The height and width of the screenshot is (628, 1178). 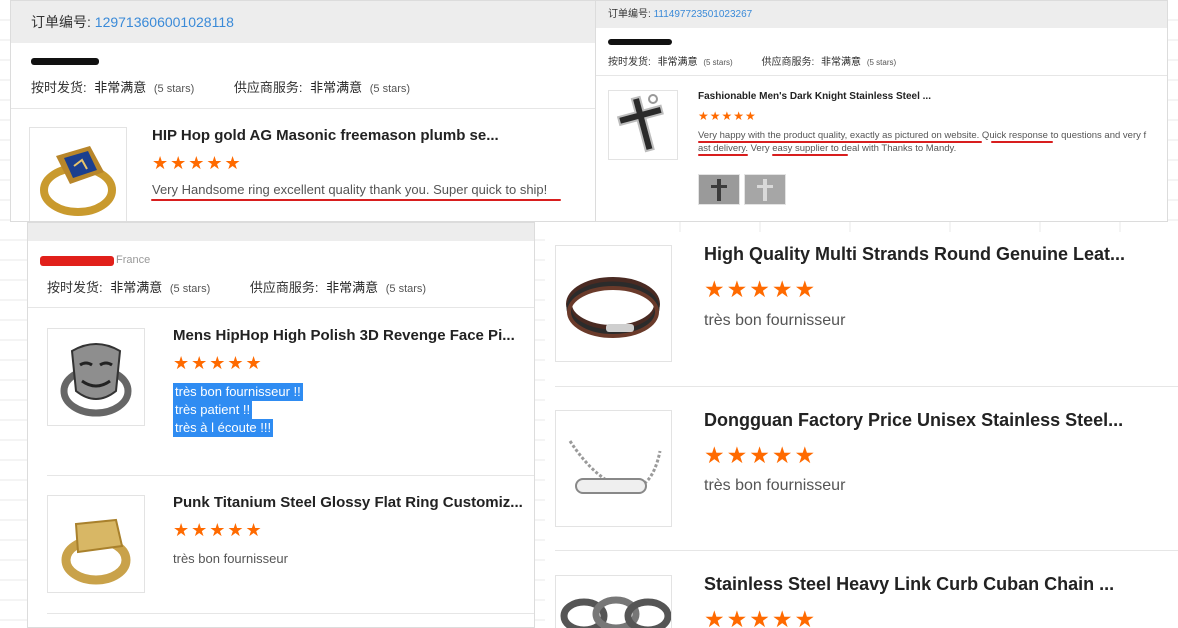 I want to click on order-number-link: 129713606001028118, so click(x=164, y=22).